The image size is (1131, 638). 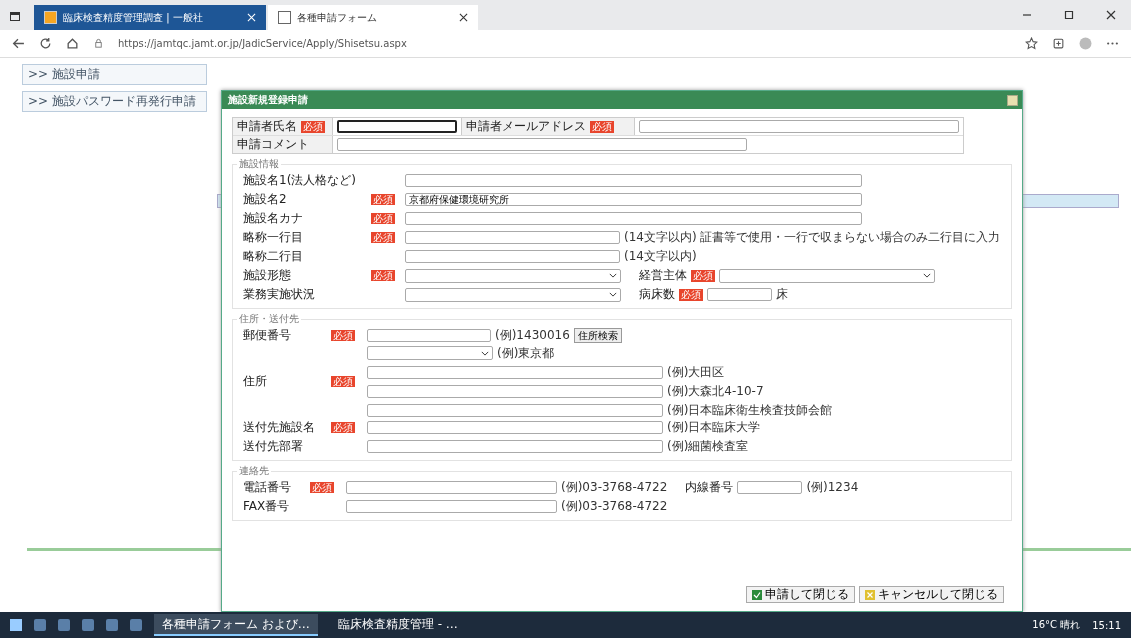 I want to click on field-label: 住所, so click(x=255, y=381).